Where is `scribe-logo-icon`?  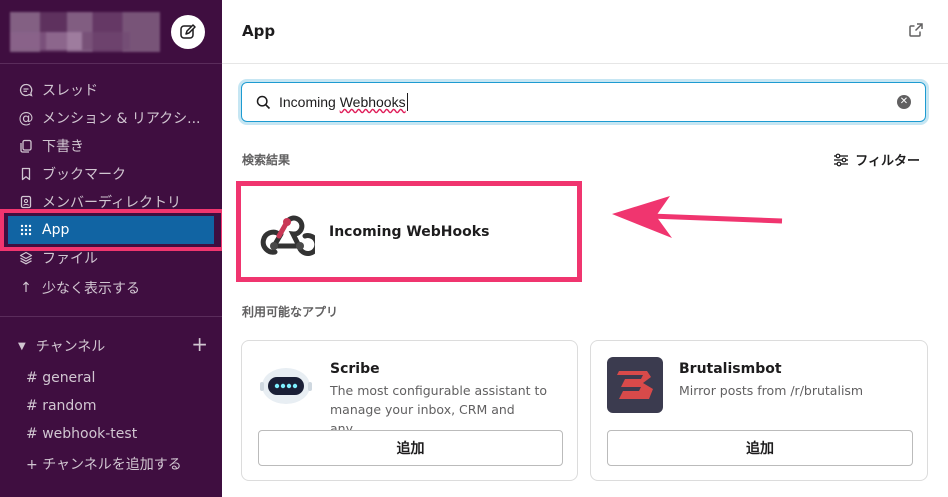
scribe-logo-icon is located at coordinates (286, 385).